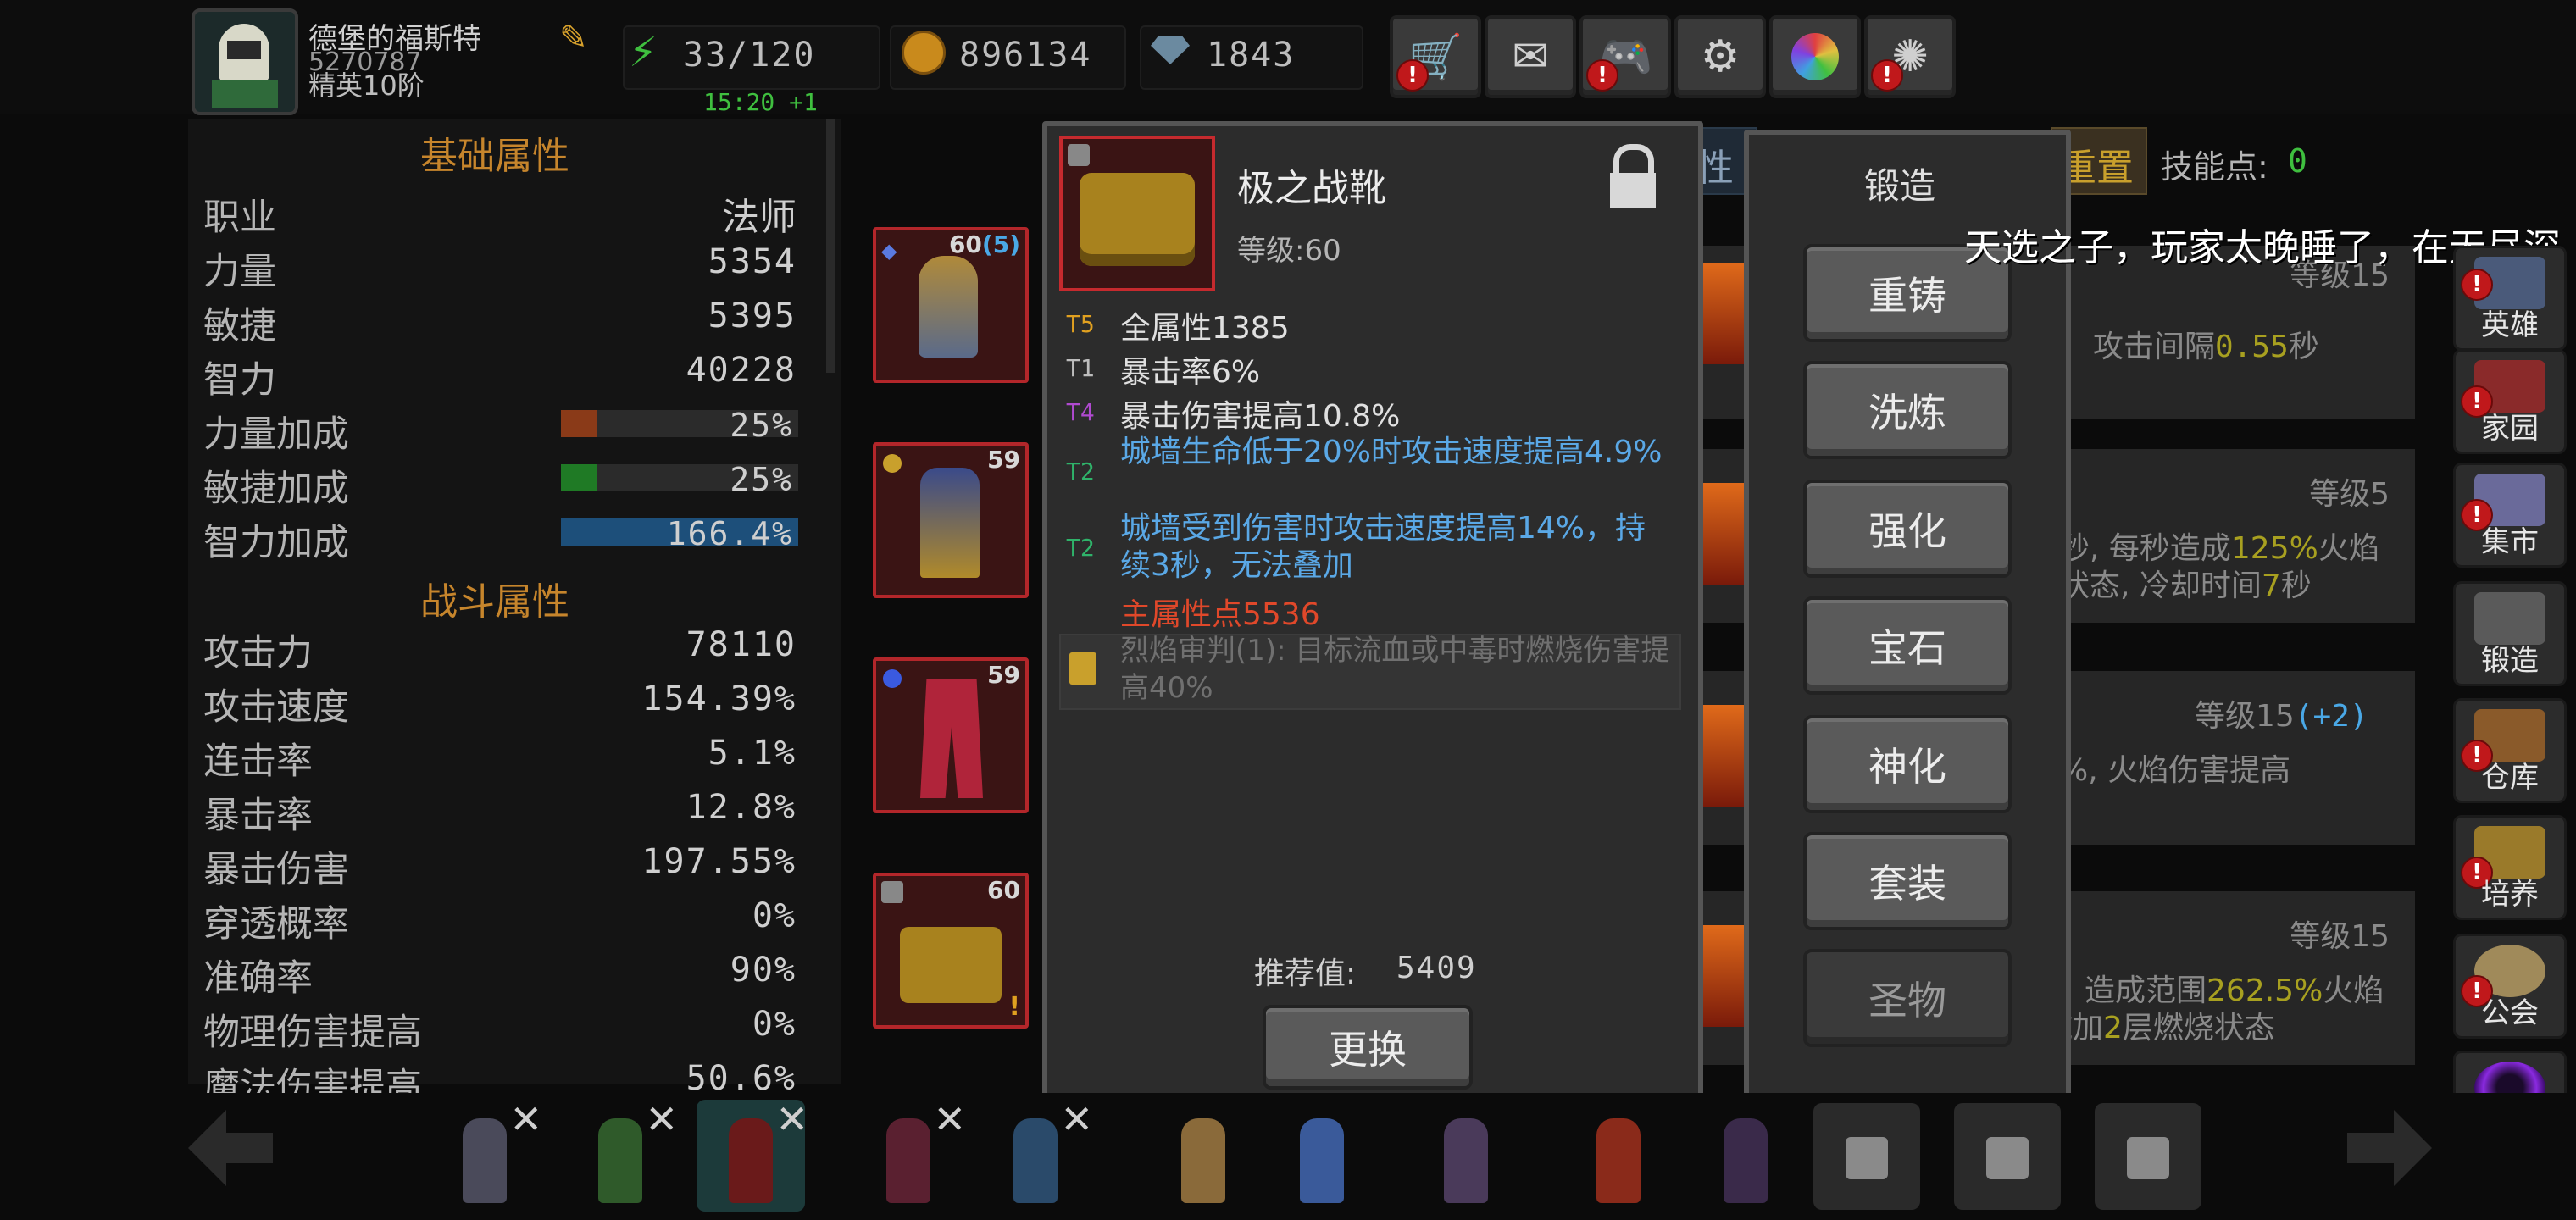  I want to click on sidebar-home: ! 家园, so click(2510, 401).